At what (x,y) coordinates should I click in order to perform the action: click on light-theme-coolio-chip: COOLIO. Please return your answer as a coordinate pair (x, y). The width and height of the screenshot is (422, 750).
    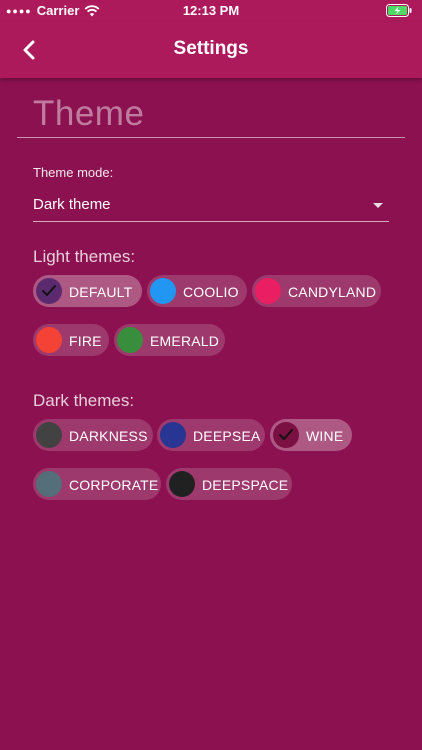
    Looking at the image, I should click on (197, 291).